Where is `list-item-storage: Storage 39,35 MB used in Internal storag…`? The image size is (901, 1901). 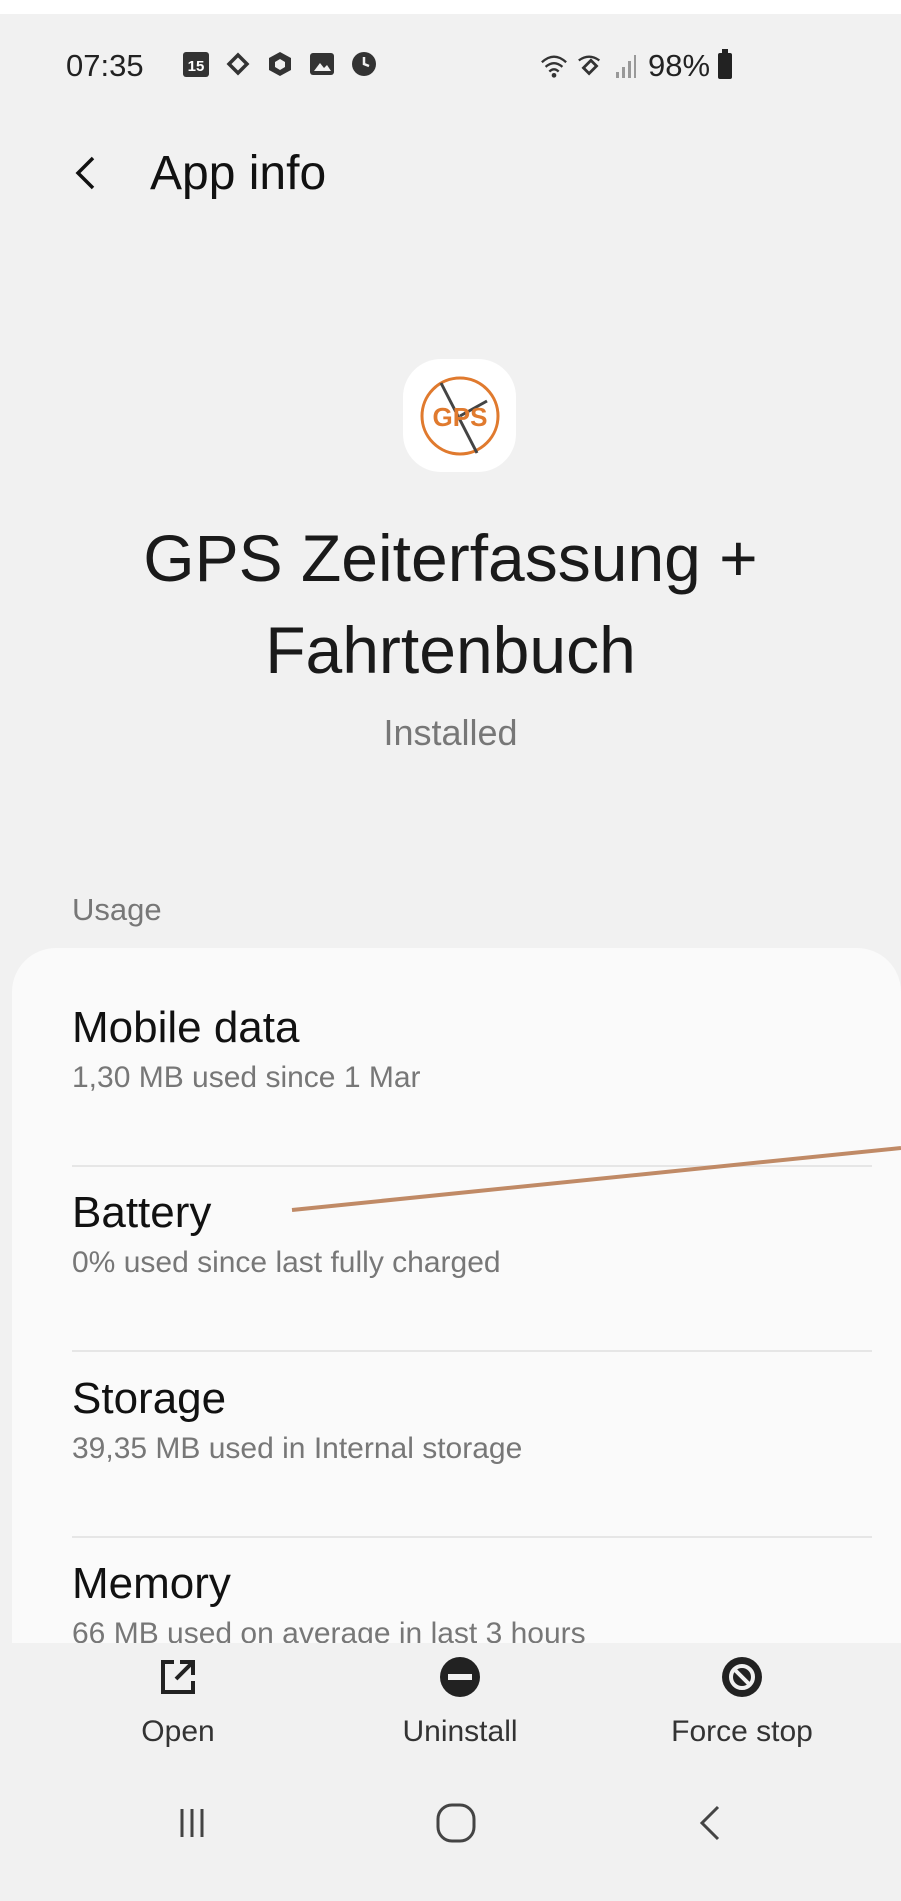 list-item-storage: Storage 39,35 MB used in Internal storag… is located at coordinates (472, 1420).